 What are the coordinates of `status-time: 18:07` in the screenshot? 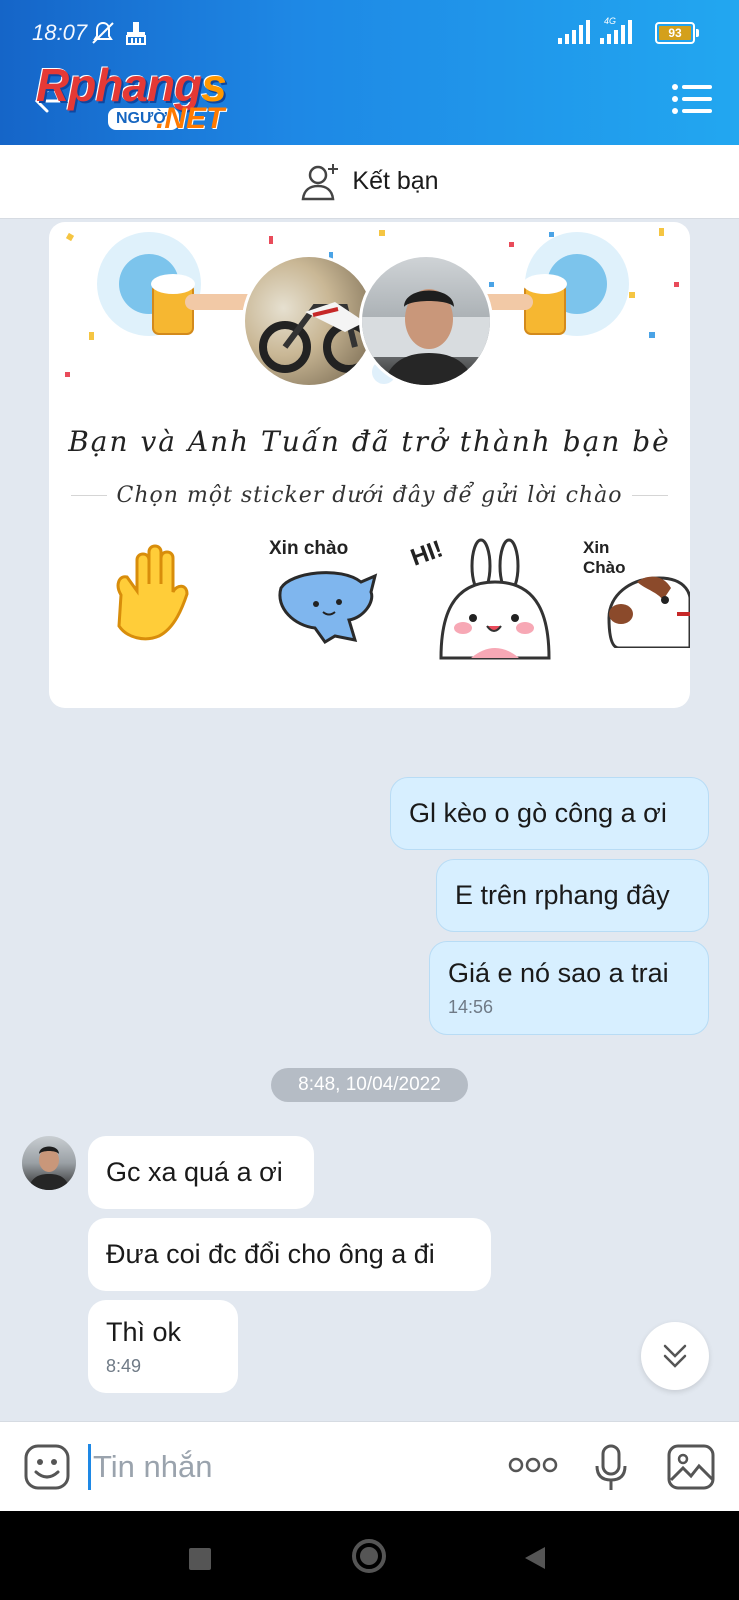 It's located at (60, 32).